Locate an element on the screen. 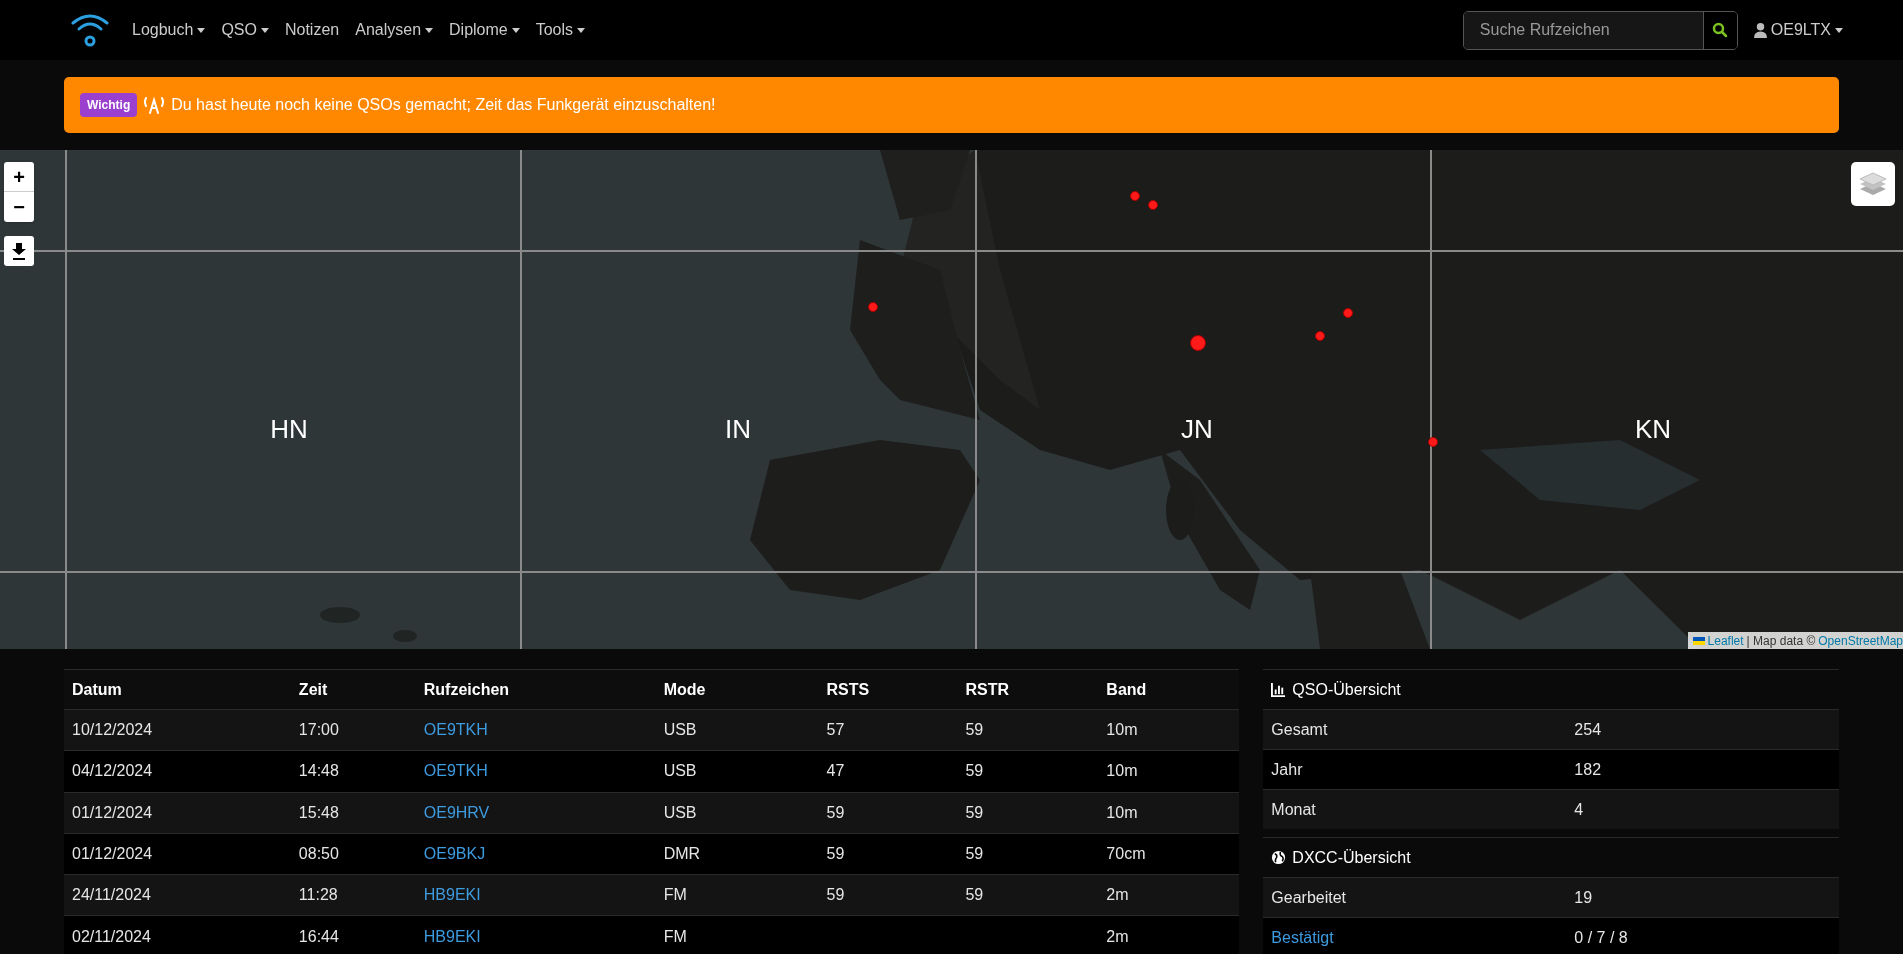  column-header: Band is located at coordinates (1169, 689).